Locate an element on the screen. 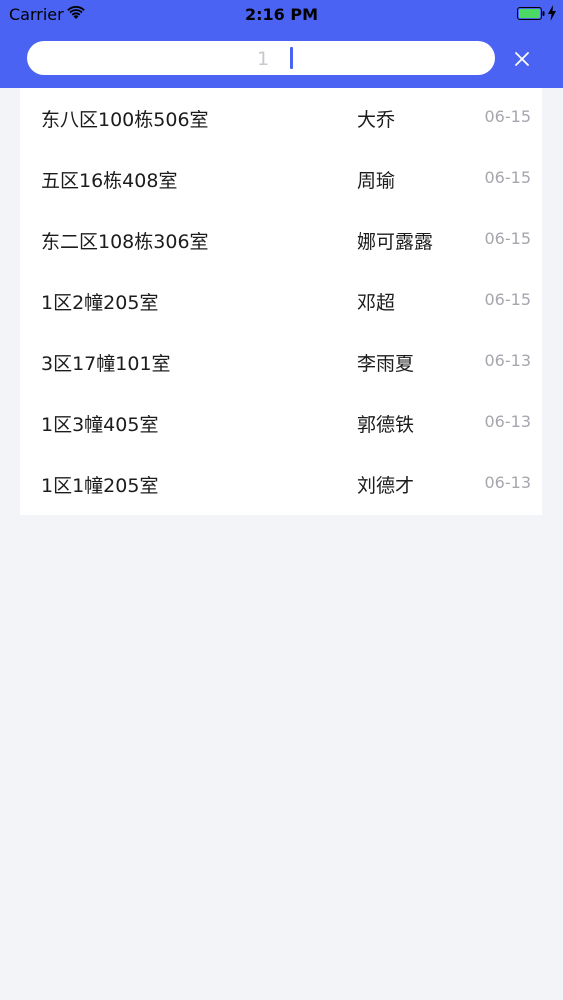 This screenshot has width=563, height=1000. address-text: 3区17幢101室 is located at coordinates (106, 364).